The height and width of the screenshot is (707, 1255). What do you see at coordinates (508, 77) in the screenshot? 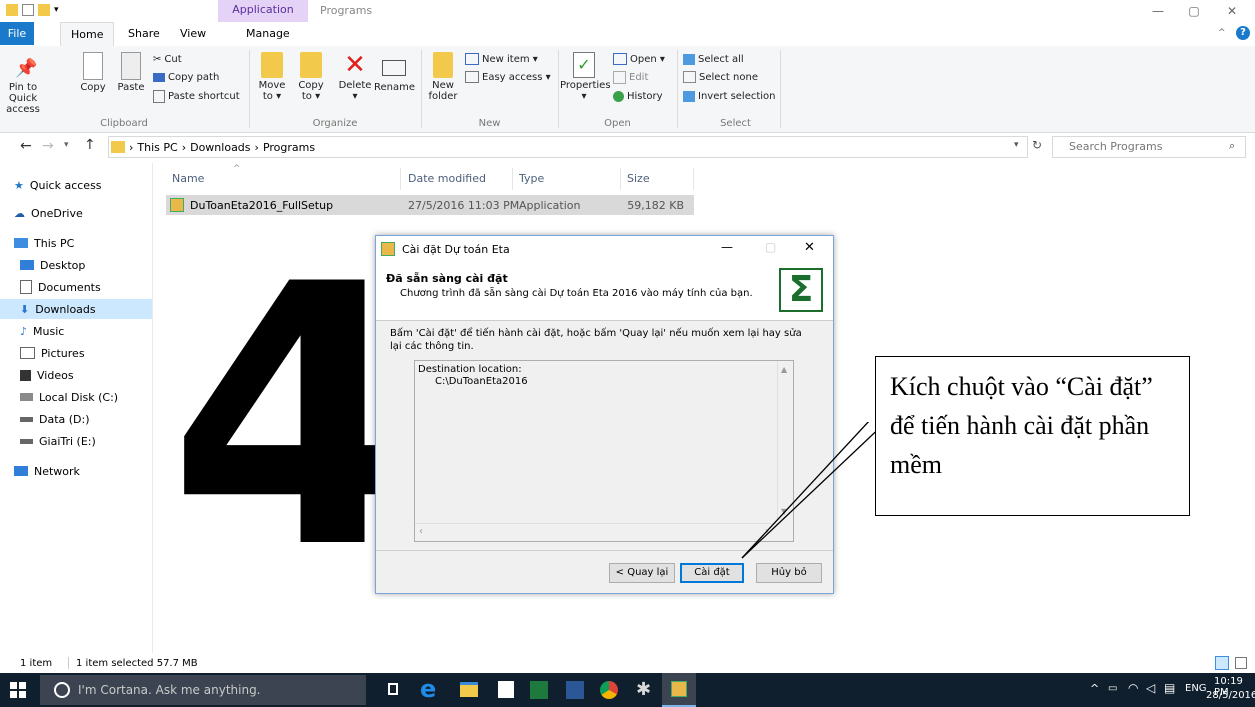
I see `easy-access-button: Easy access ▾` at bounding box center [508, 77].